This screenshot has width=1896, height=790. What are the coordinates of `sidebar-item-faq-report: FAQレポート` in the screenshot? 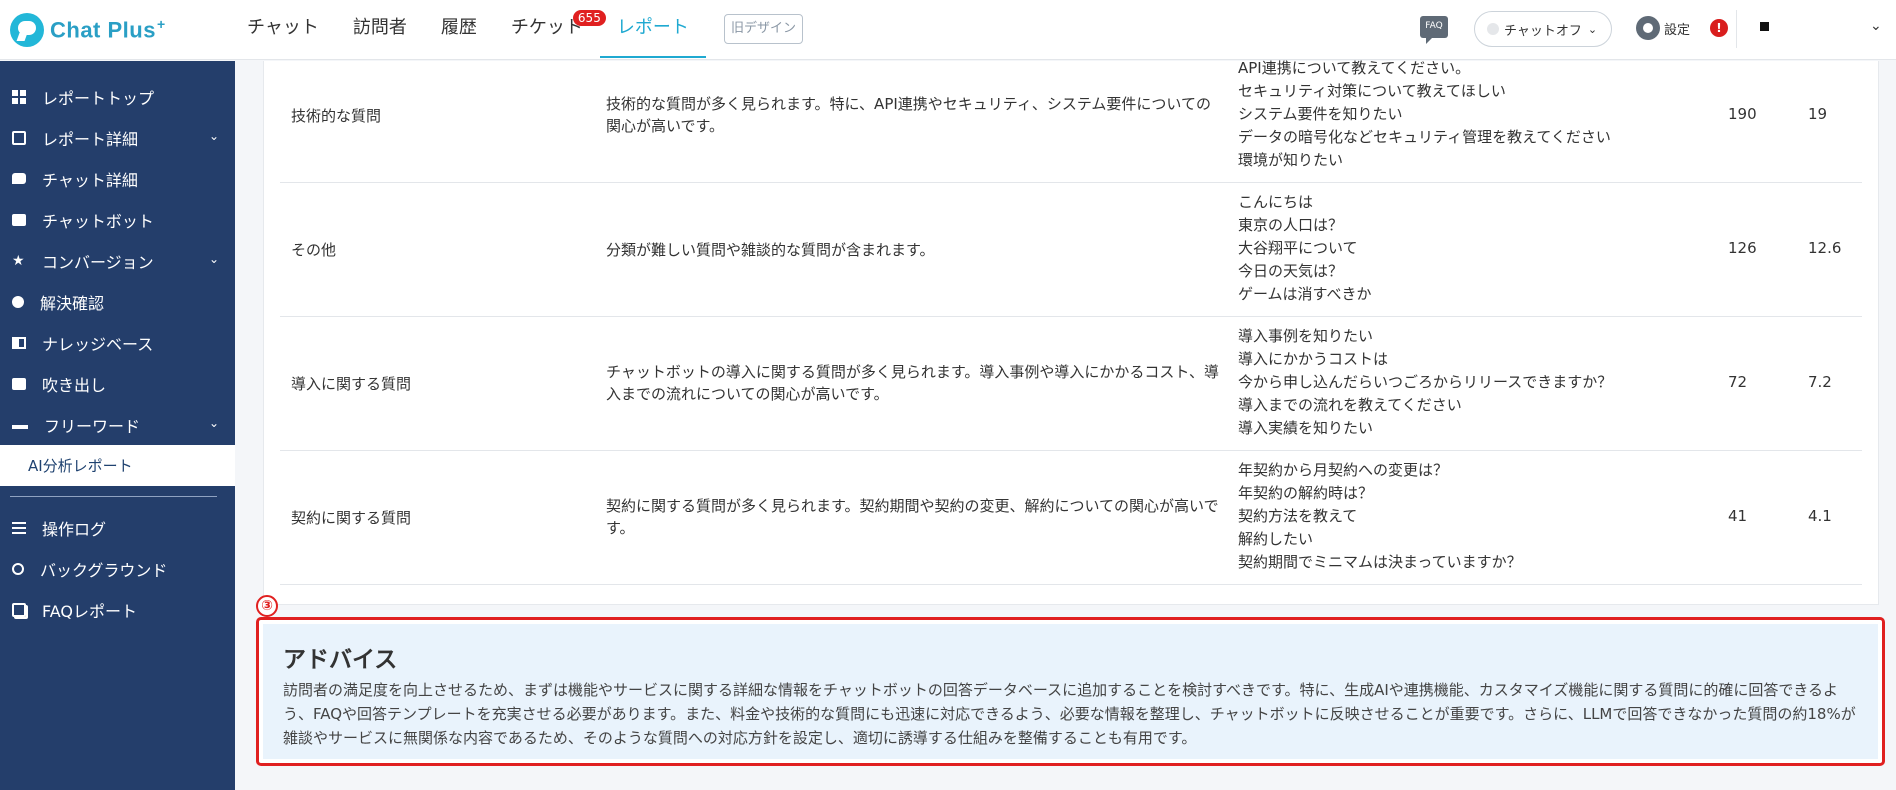 It's located at (117, 609).